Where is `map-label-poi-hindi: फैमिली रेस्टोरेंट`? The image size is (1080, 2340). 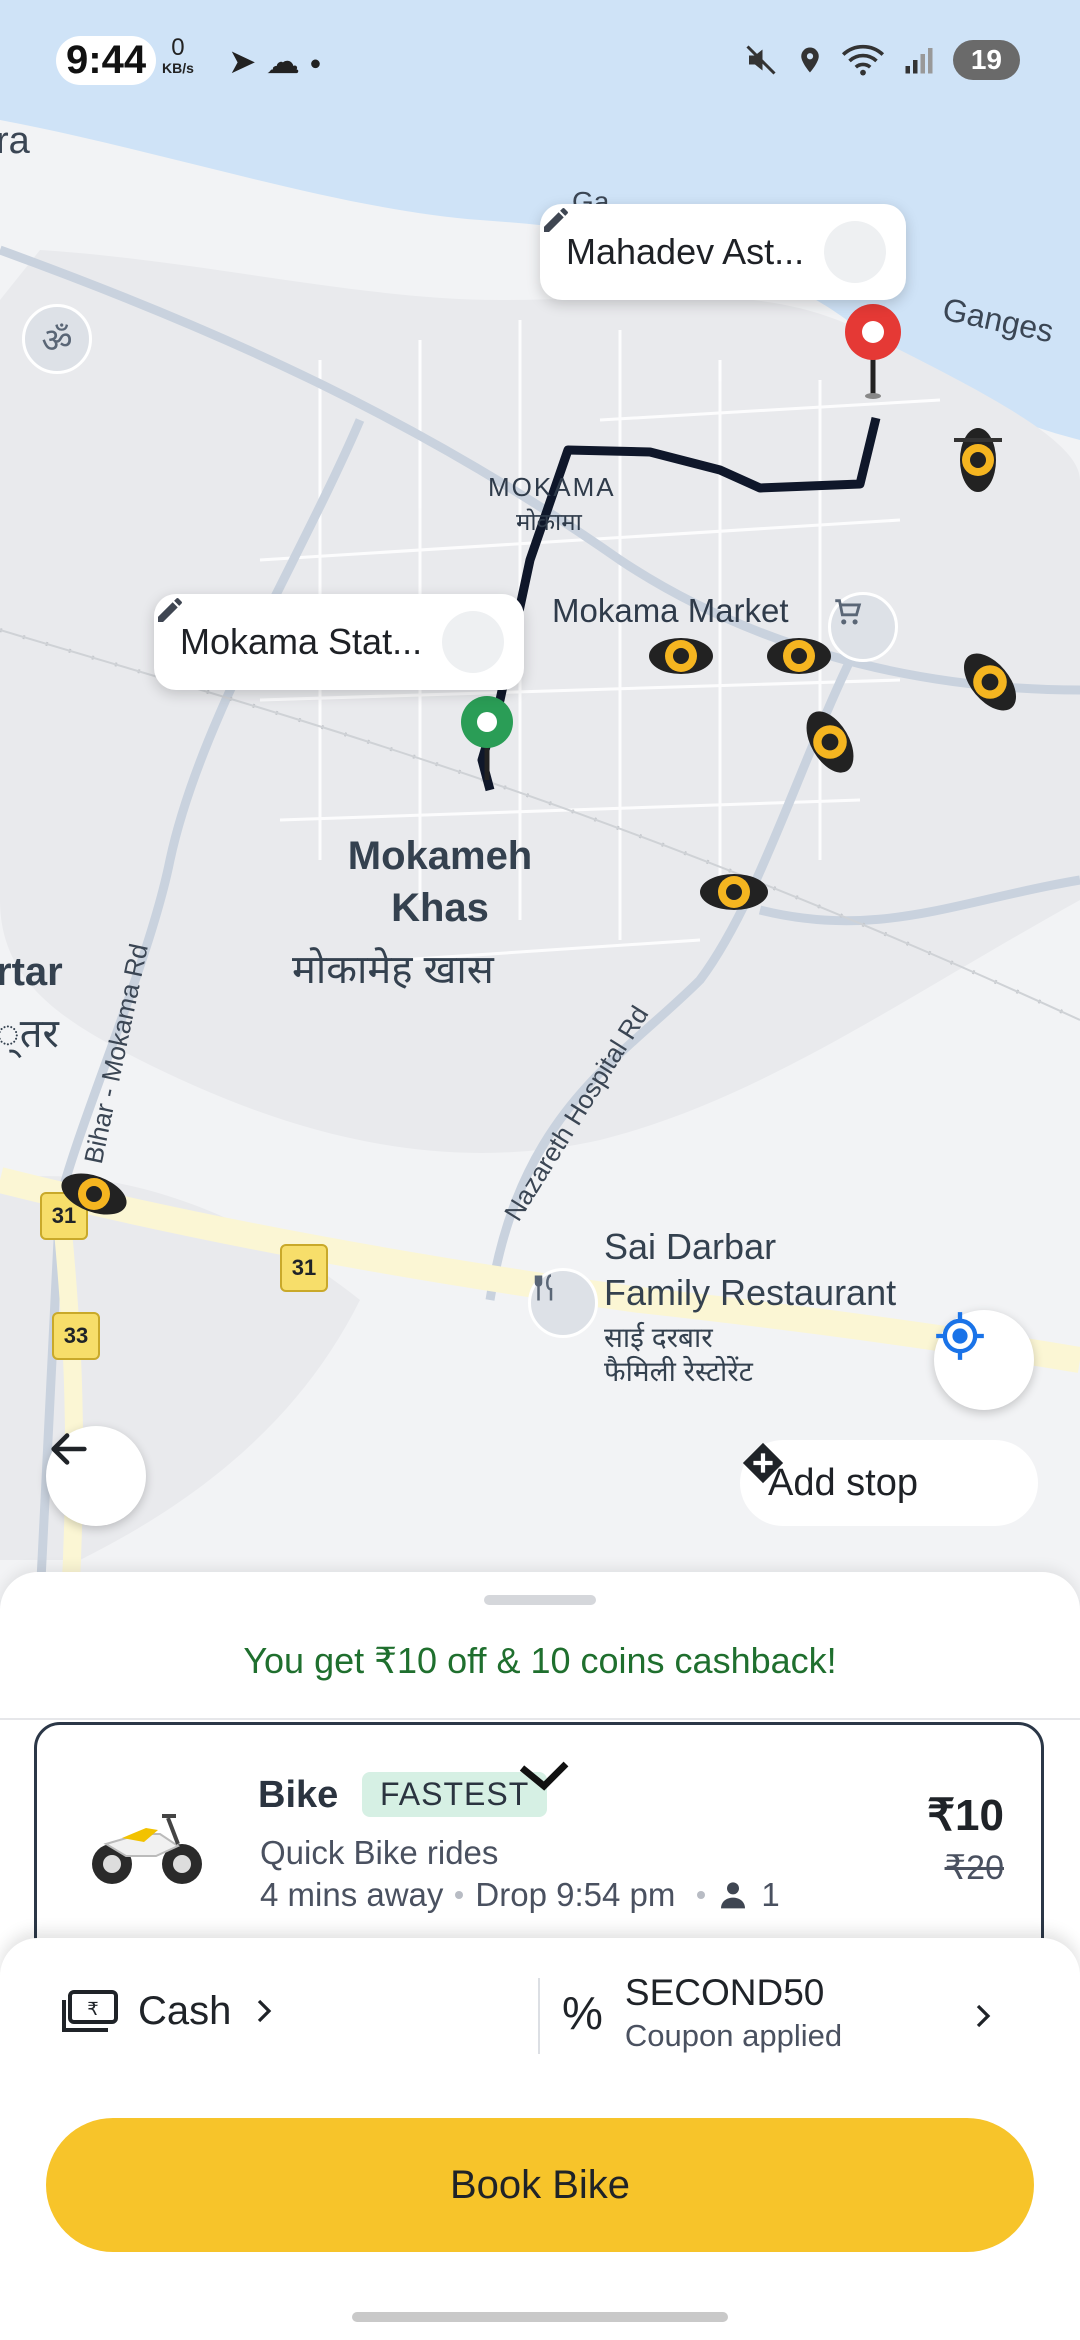 map-label-poi-hindi: फैमिली रेस्टोरेंट is located at coordinates (678, 1371).